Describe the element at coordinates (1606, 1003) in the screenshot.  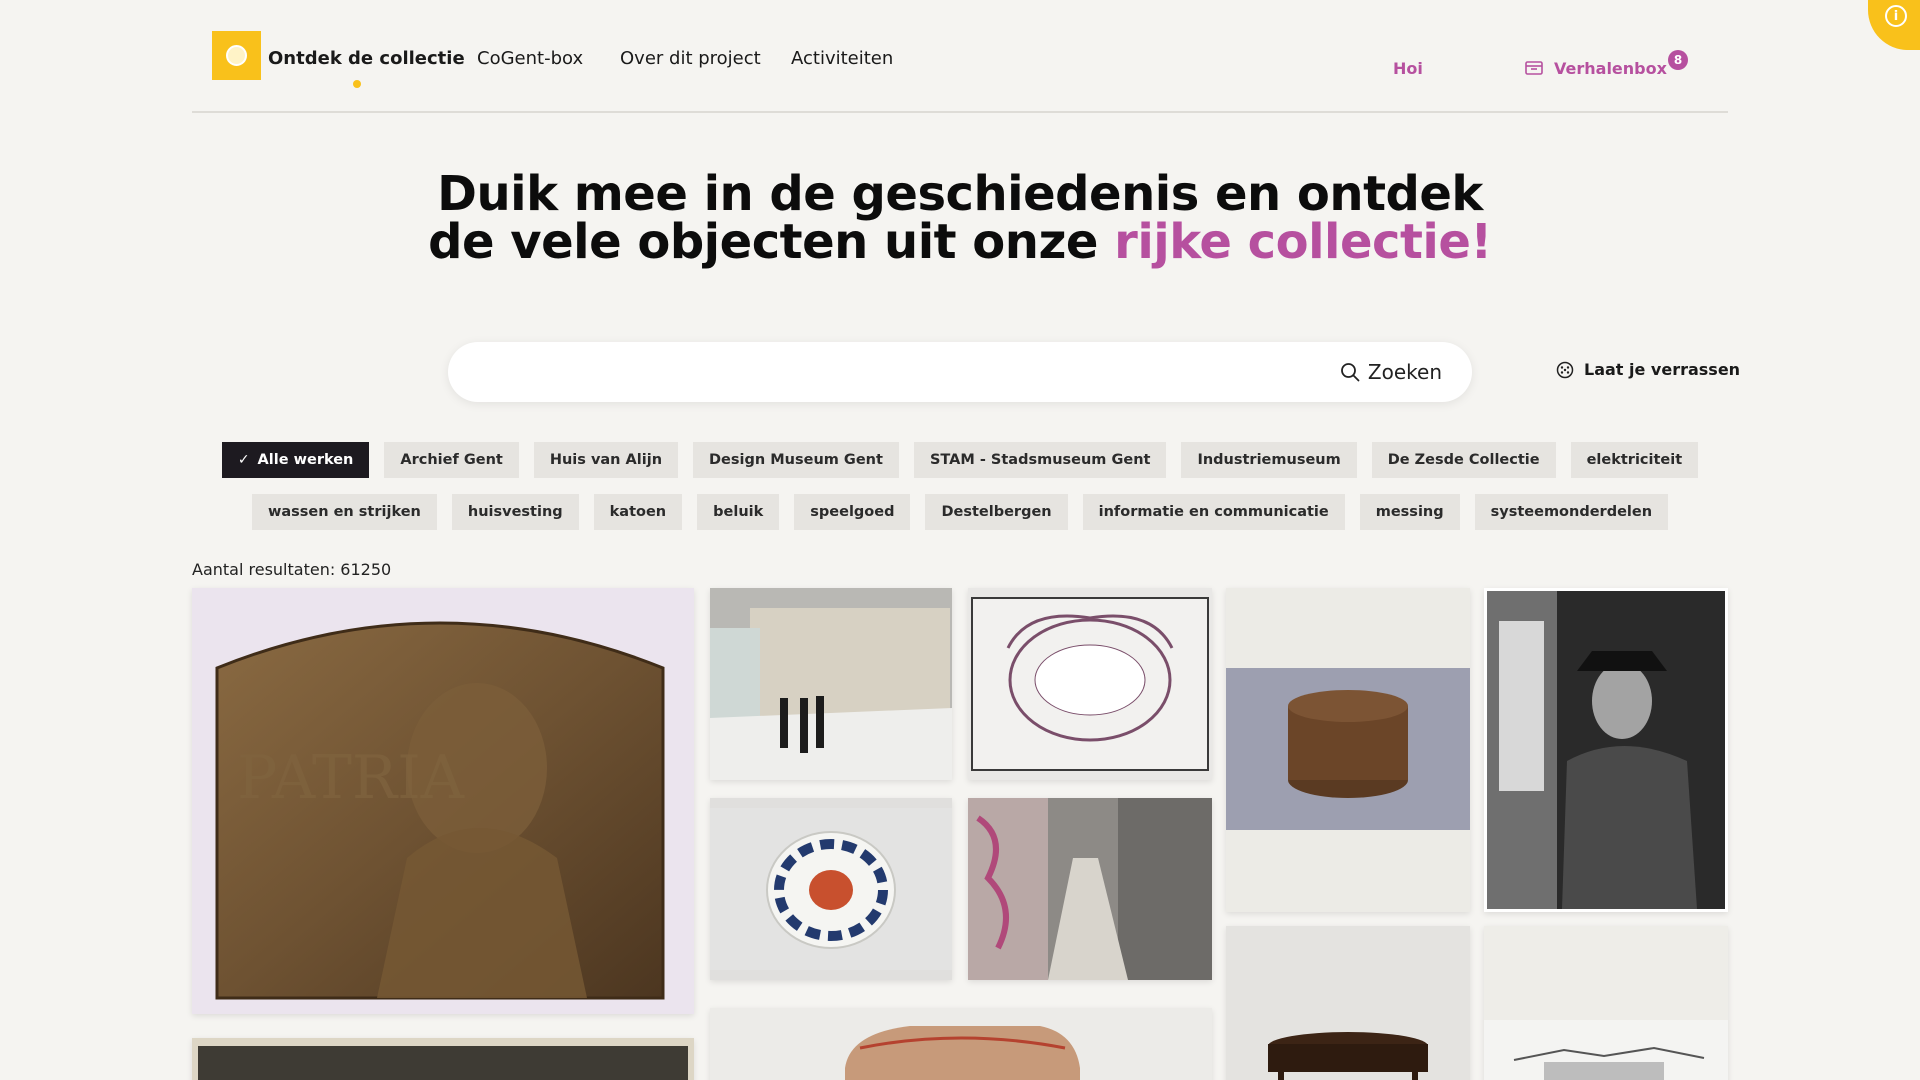
I see `result-card-print` at that location.